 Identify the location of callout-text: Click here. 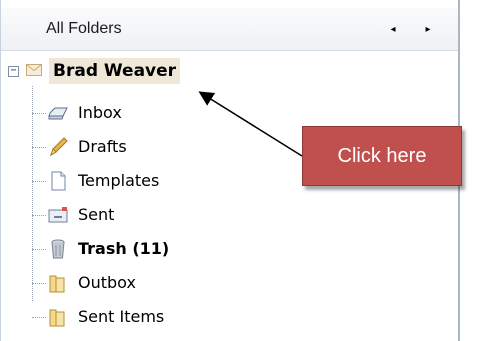
(382, 155).